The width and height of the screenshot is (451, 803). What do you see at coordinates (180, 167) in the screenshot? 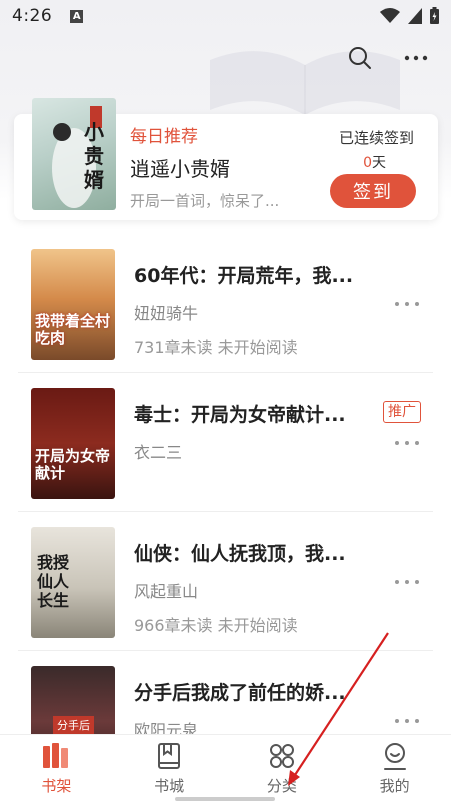
I see `recommend-title: 逍遥小贵婿` at bounding box center [180, 167].